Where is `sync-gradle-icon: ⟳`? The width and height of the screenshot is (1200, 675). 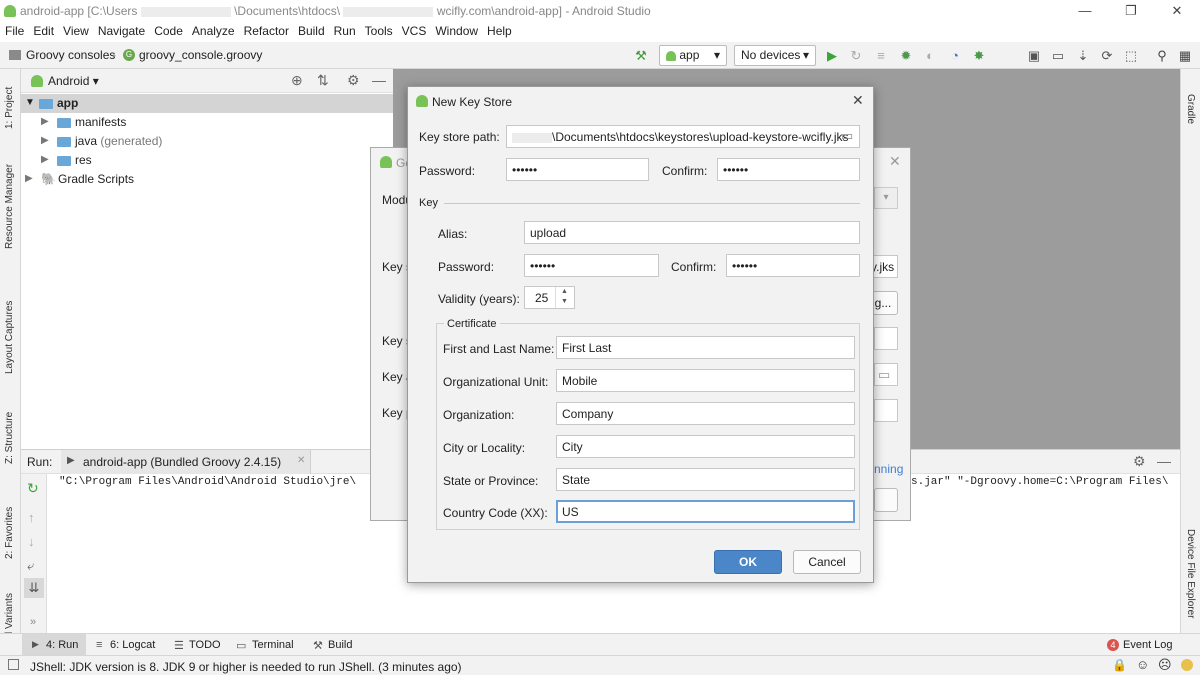 sync-gradle-icon: ⟳ is located at coordinates (1107, 56).